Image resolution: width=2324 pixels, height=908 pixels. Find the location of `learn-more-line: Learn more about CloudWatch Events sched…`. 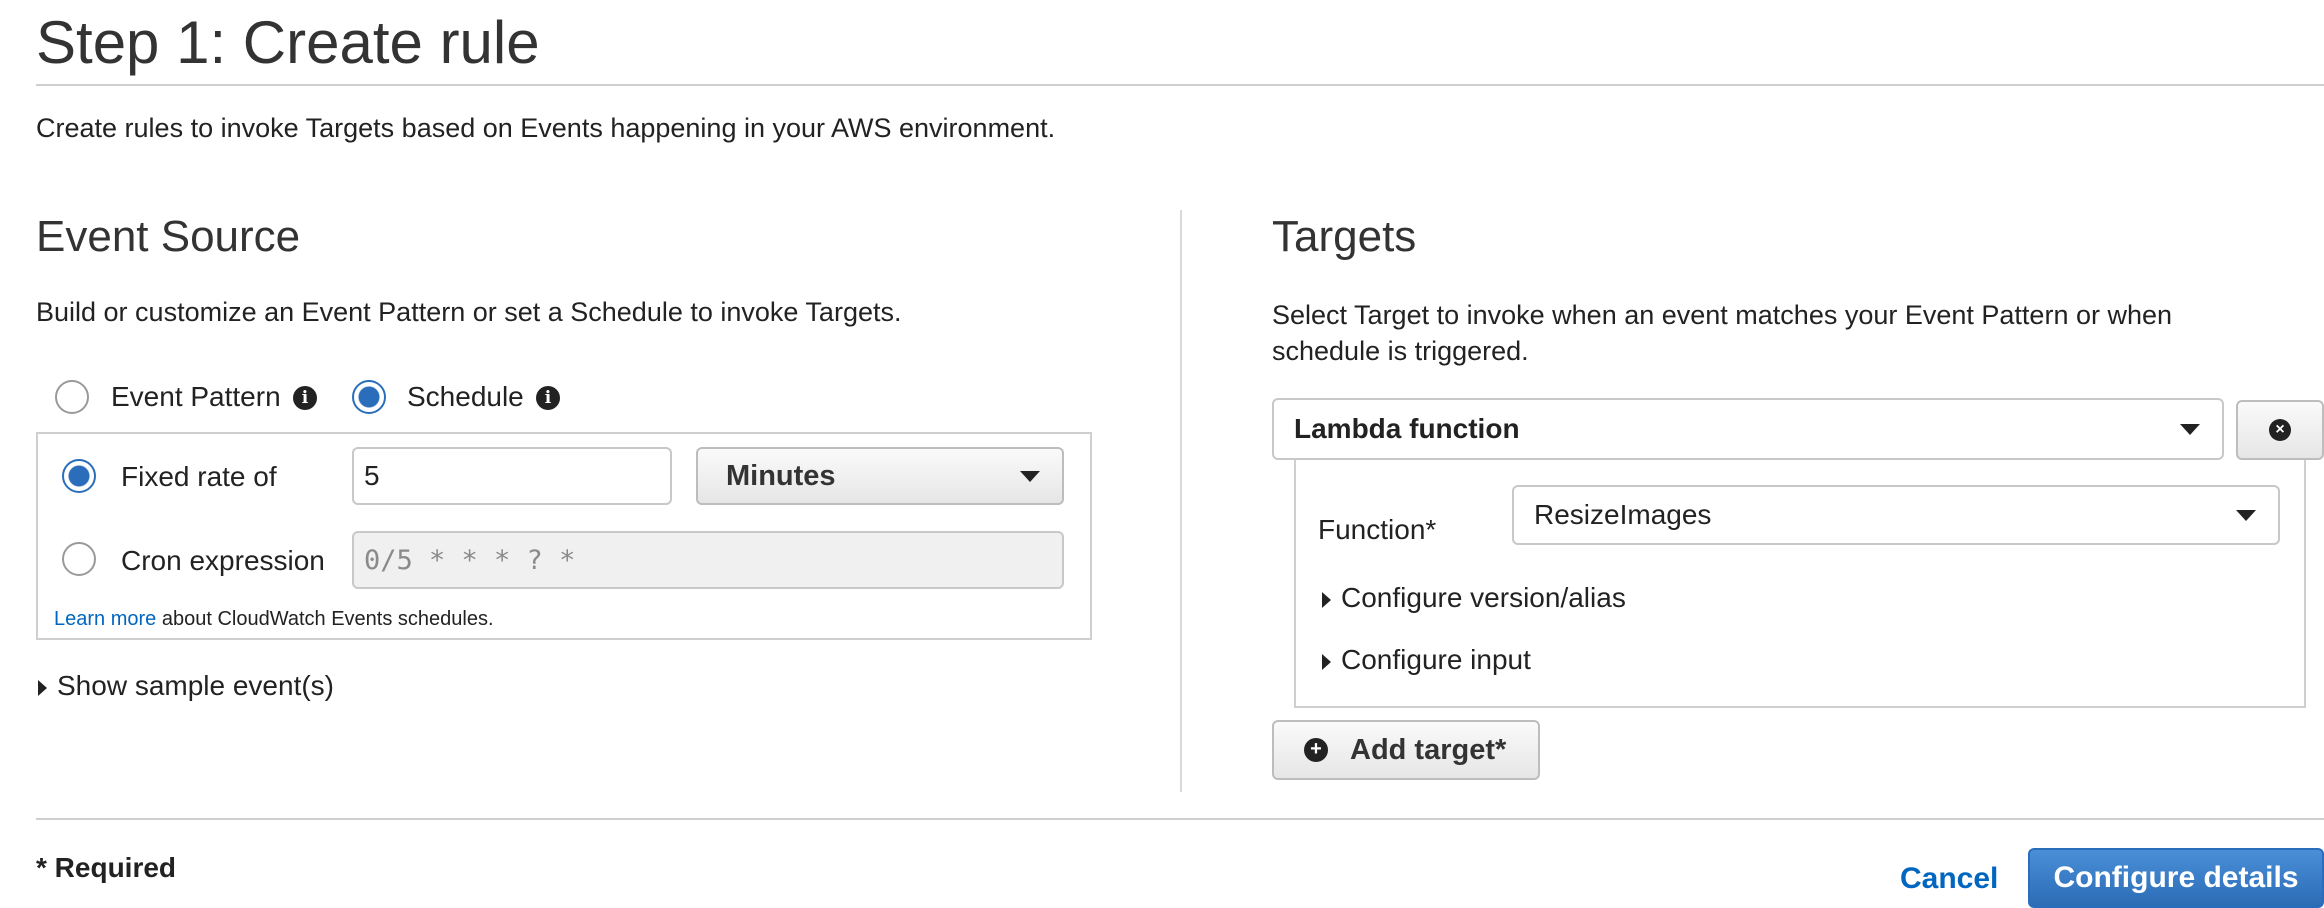

learn-more-line: Learn more about CloudWatch Events sched… is located at coordinates (274, 619).